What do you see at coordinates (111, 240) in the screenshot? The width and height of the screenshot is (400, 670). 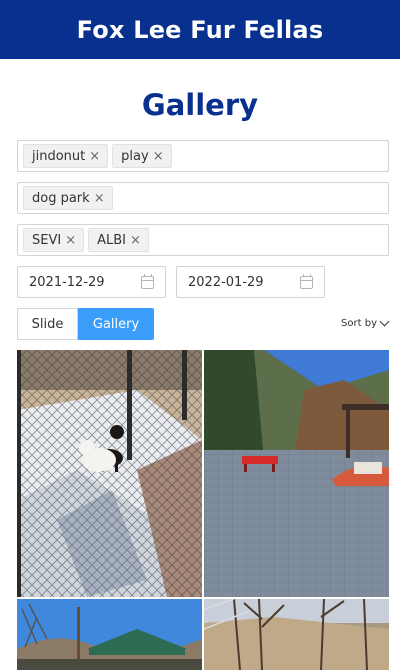 I see `tag-label: ALBI` at bounding box center [111, 240].